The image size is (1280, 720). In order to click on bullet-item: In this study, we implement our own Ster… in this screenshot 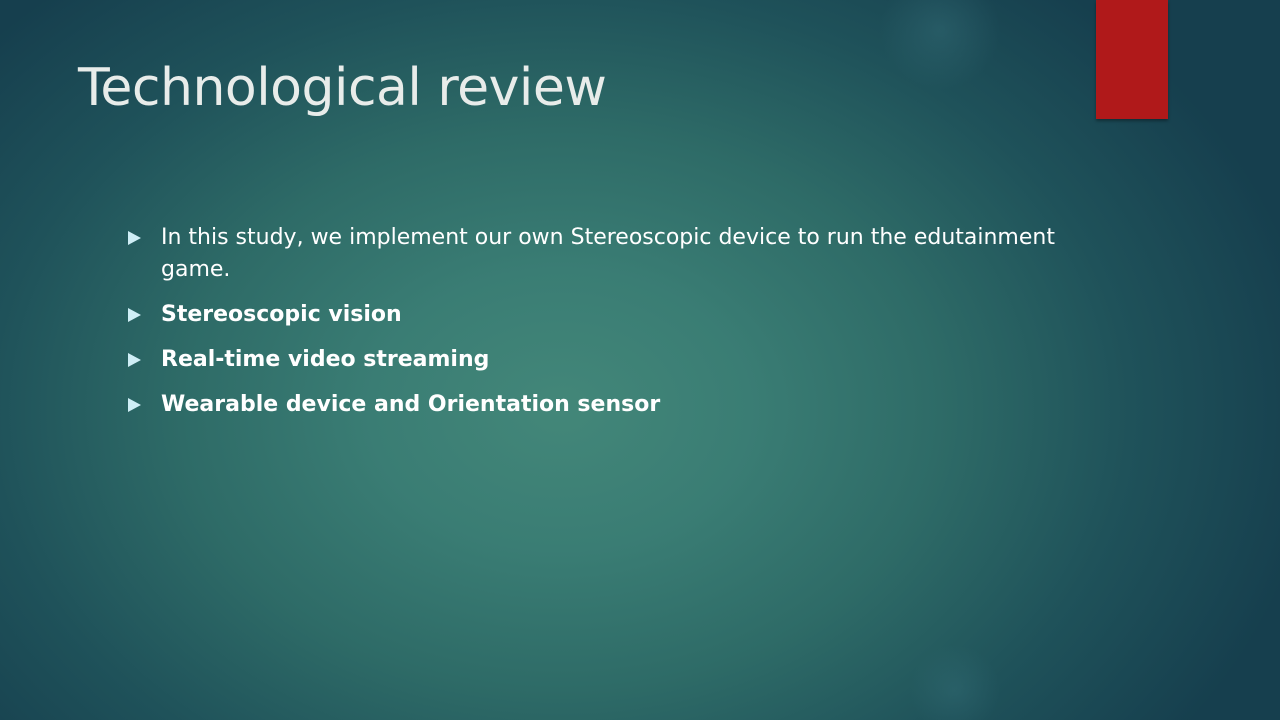, I will do `click(628, 254)`.